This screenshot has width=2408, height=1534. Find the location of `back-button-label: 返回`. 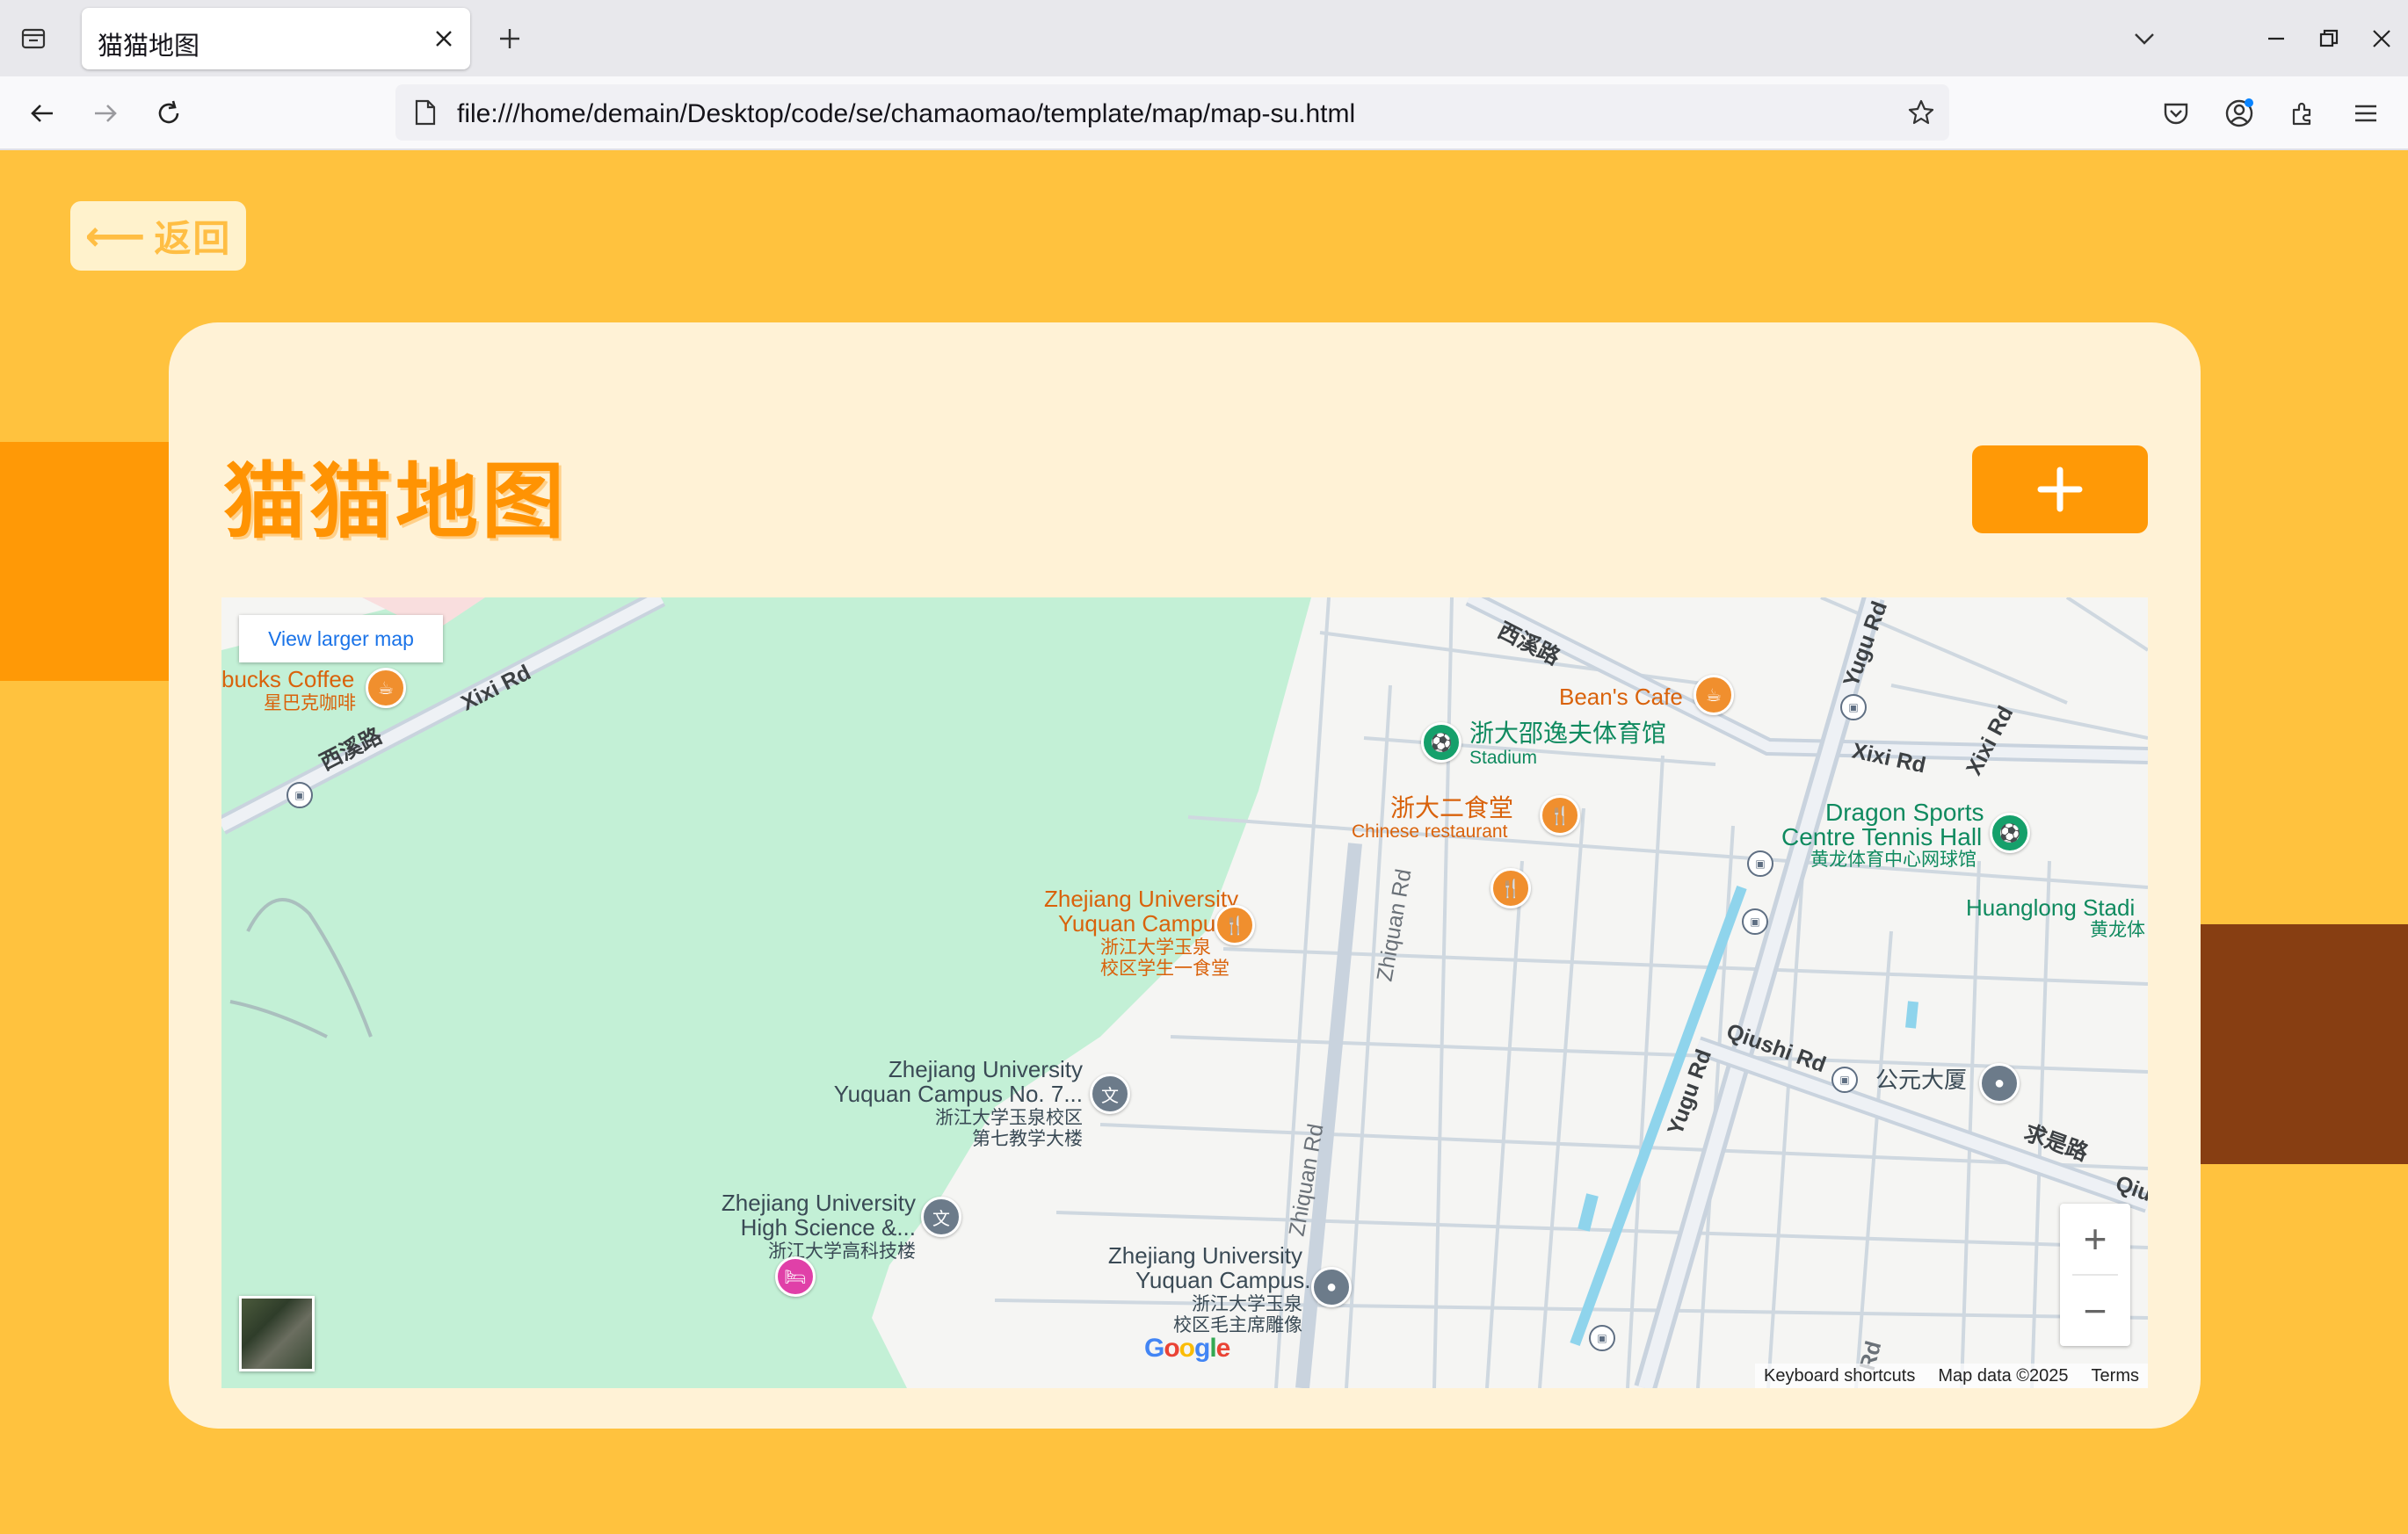

back-button-label: 返回 is located at coordinates (193, 238).